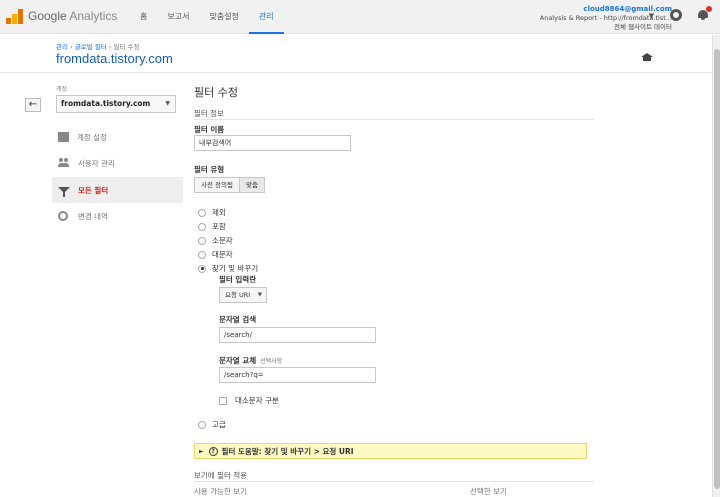  Describe the element at coordinates (63, 137) in the screenshot. I see `building-icon` at that location.